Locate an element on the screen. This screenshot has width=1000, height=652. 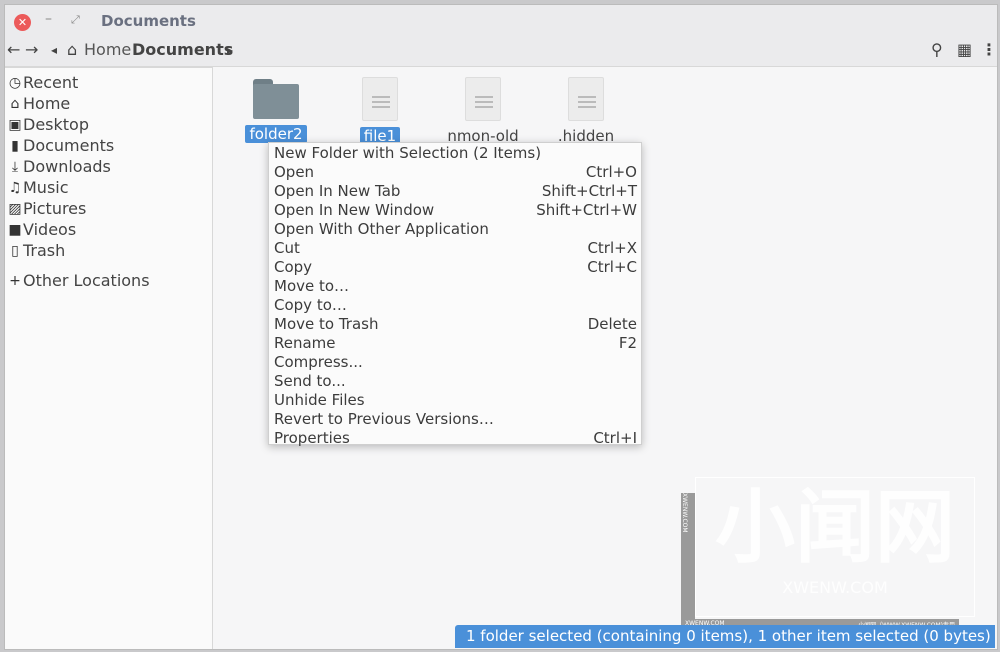
menu-item-unhide-files: Unhide Files is located at coordinates (455, 400).